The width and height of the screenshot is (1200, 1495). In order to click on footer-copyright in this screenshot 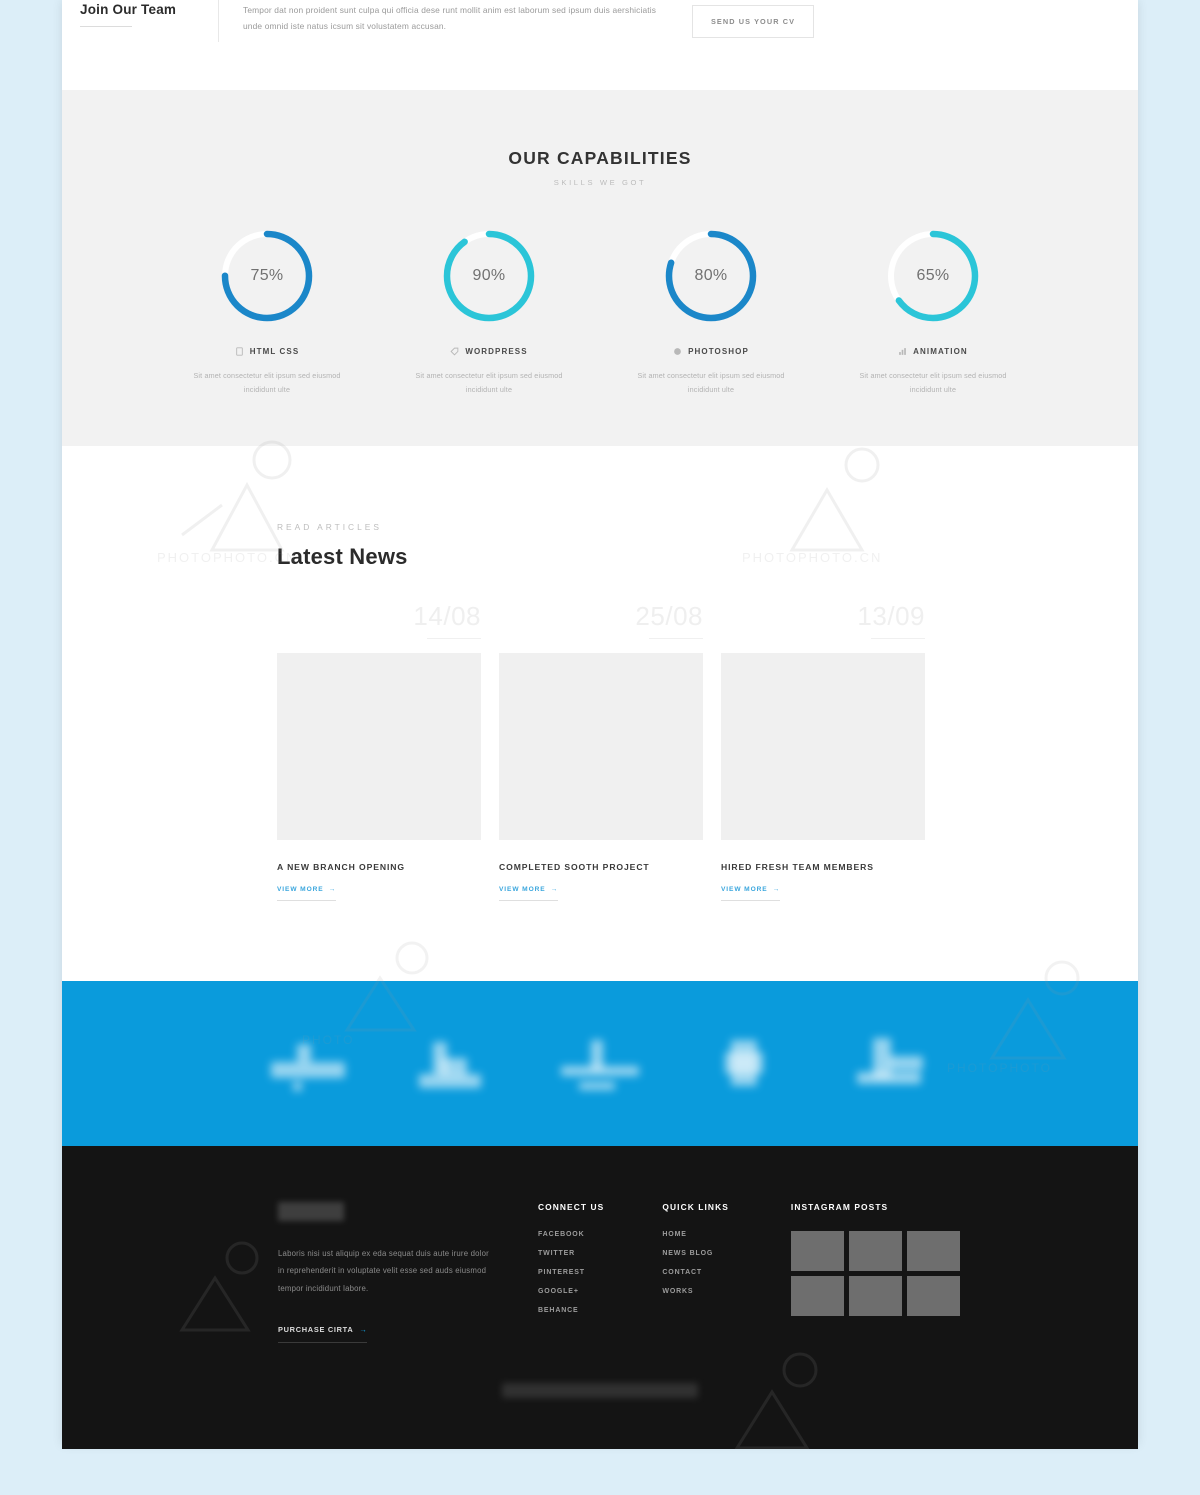, I will do `click(600, 1391)`.